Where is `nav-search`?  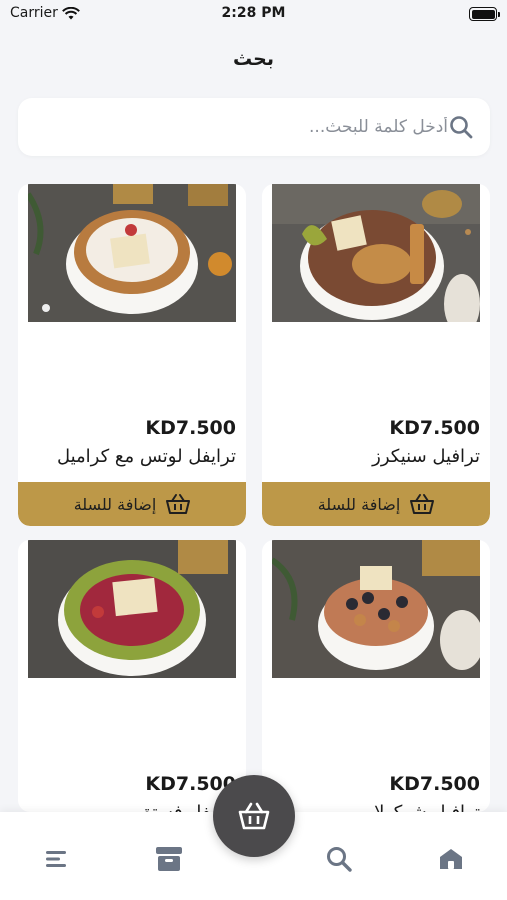
nav-search is located at coordinates (339, 859).